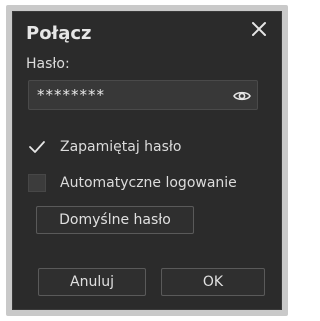 The image size is (320, 321). What do you see at coordinates (48, 64) in the screenshot?
I see `password-label: Hasło:` at bounding box center [48, 64].